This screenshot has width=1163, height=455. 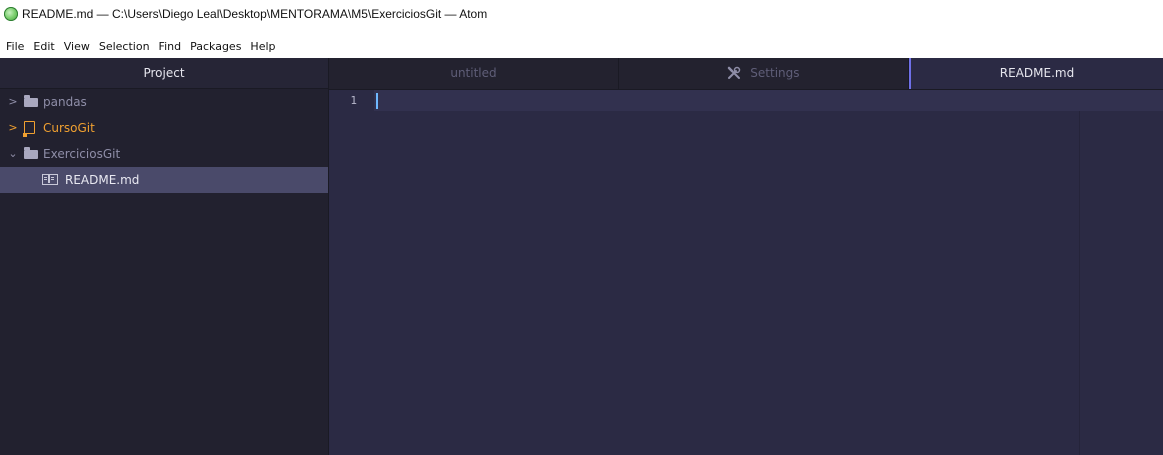 What do you see at coordinates (65, 102) in the screenshot?
I see `tree-item-label: pandas` at bounding box center [65, 102].